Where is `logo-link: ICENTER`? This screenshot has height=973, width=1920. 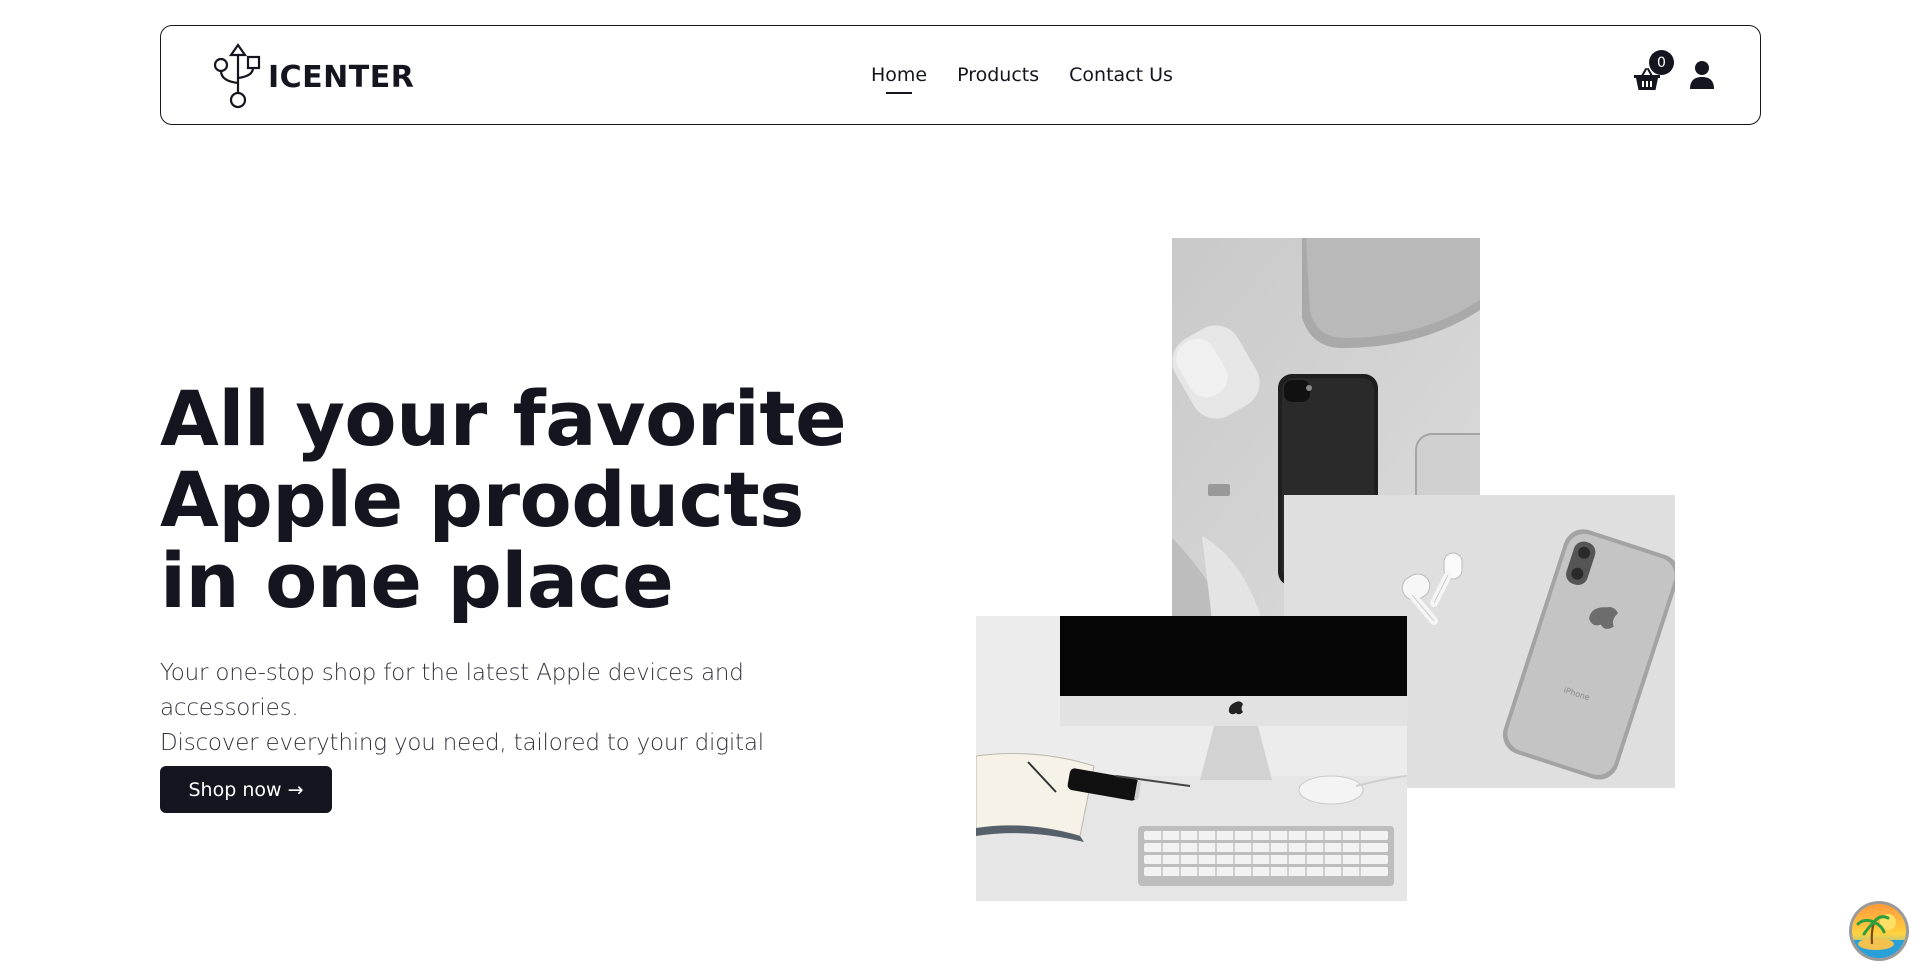 logo-link: ICENTER is located at coordinates (312, 76).